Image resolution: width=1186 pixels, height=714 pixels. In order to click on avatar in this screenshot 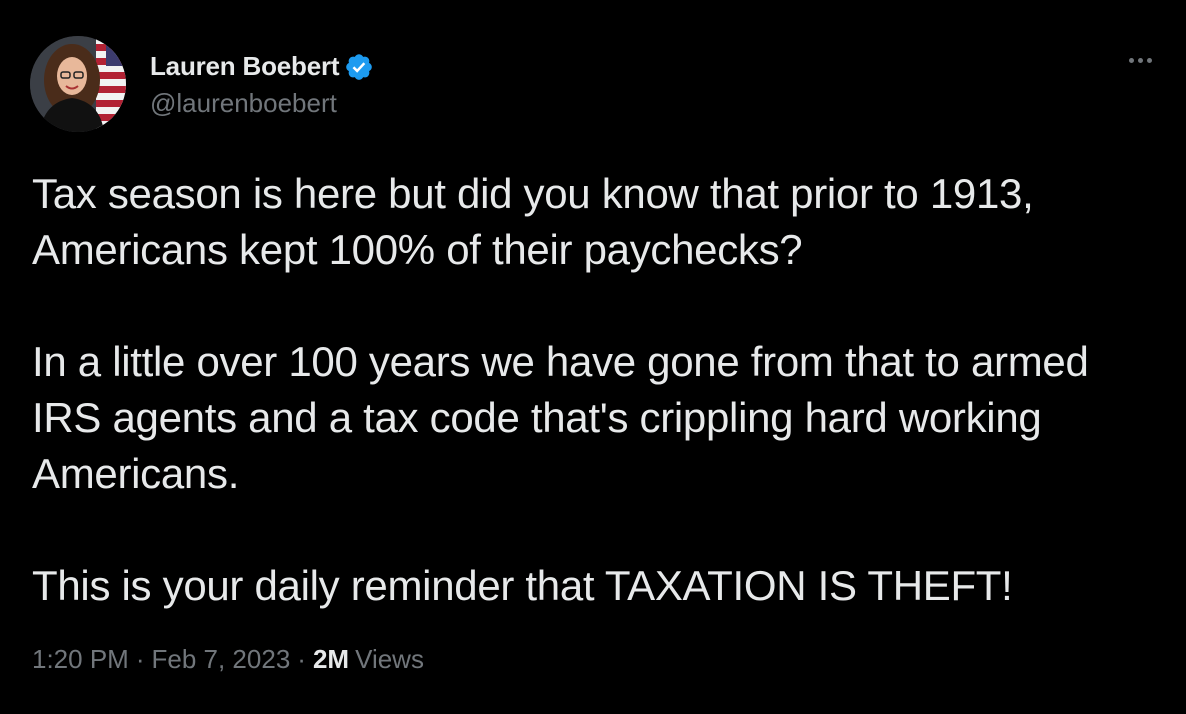, I will do `click(78, 84)`.